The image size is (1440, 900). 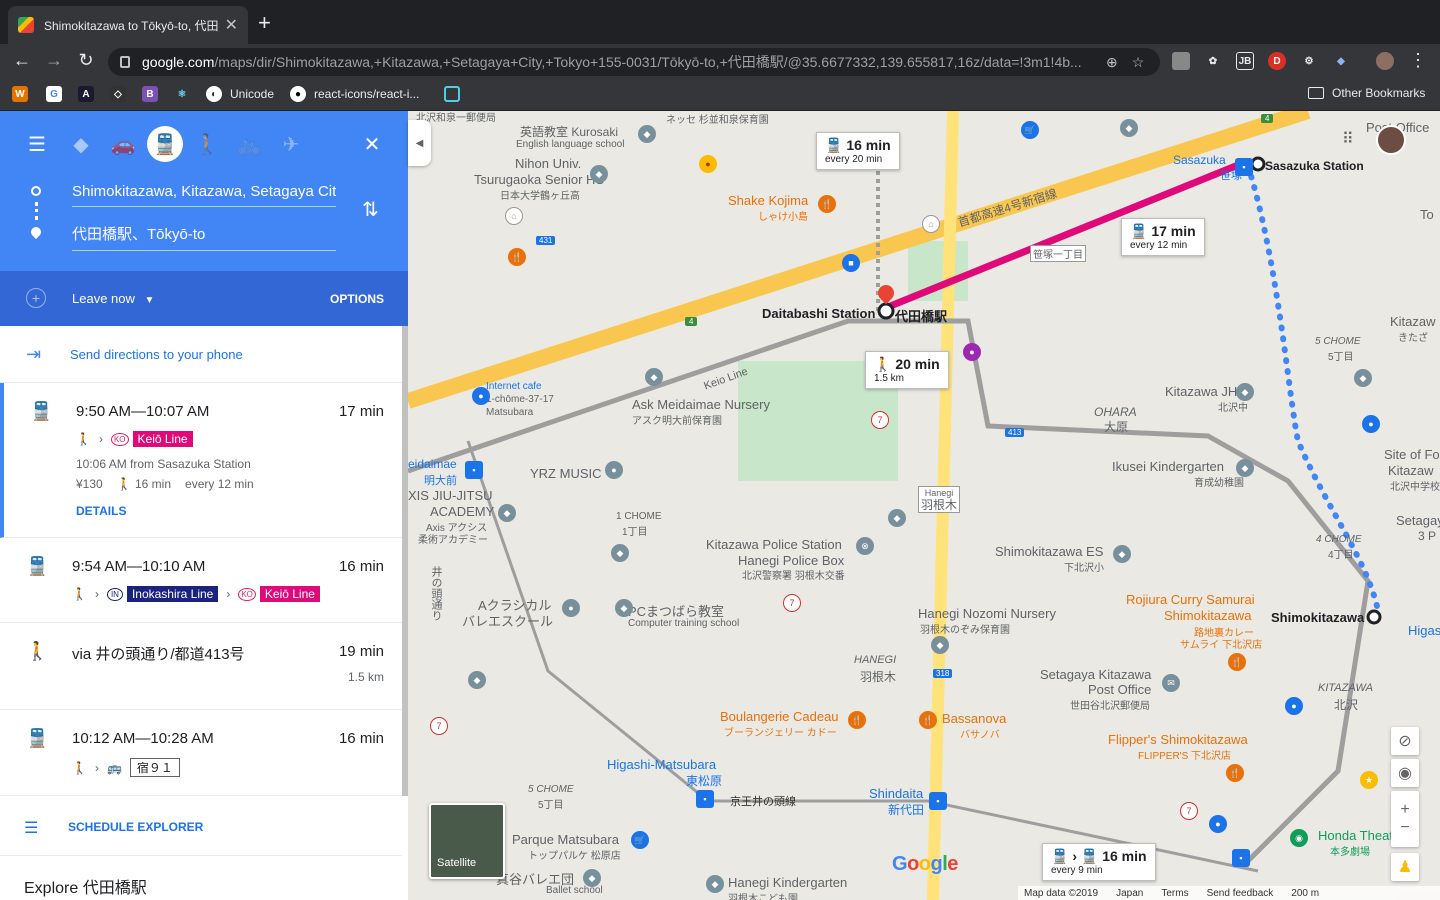 What do you see at coordinates (154, 94) in the screenshot?
I see `bookmark-bootstrap: B` at bounding box center [154, 94].